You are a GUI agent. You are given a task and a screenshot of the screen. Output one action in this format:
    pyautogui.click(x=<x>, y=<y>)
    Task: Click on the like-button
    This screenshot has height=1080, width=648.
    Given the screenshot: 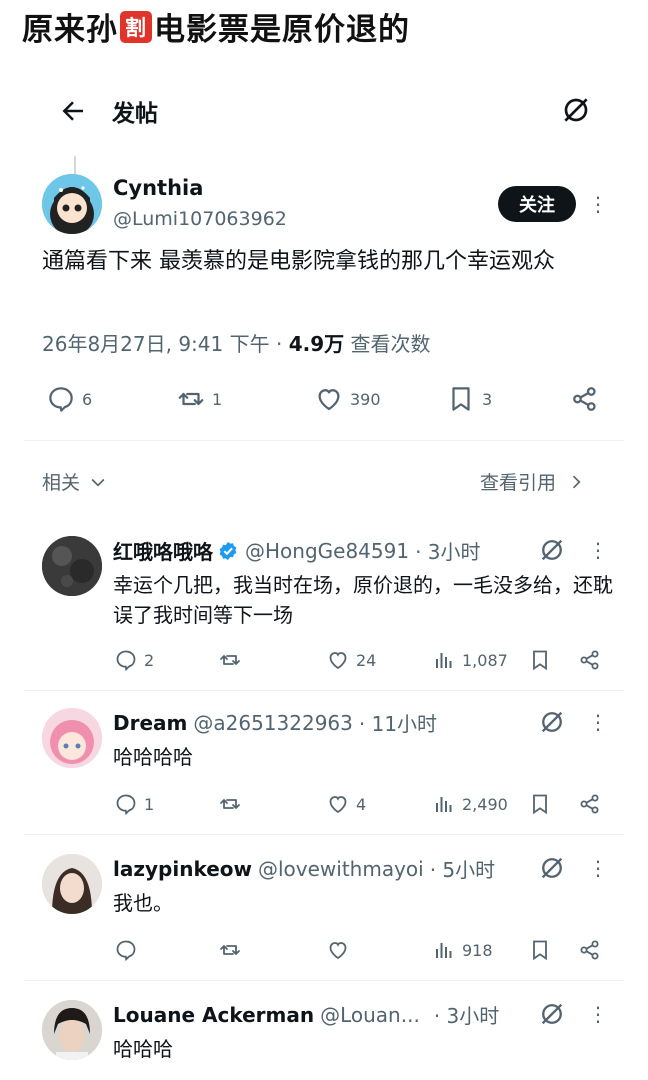 What is the action you would take?
    pyautogui.click(x=341, y=950)
    